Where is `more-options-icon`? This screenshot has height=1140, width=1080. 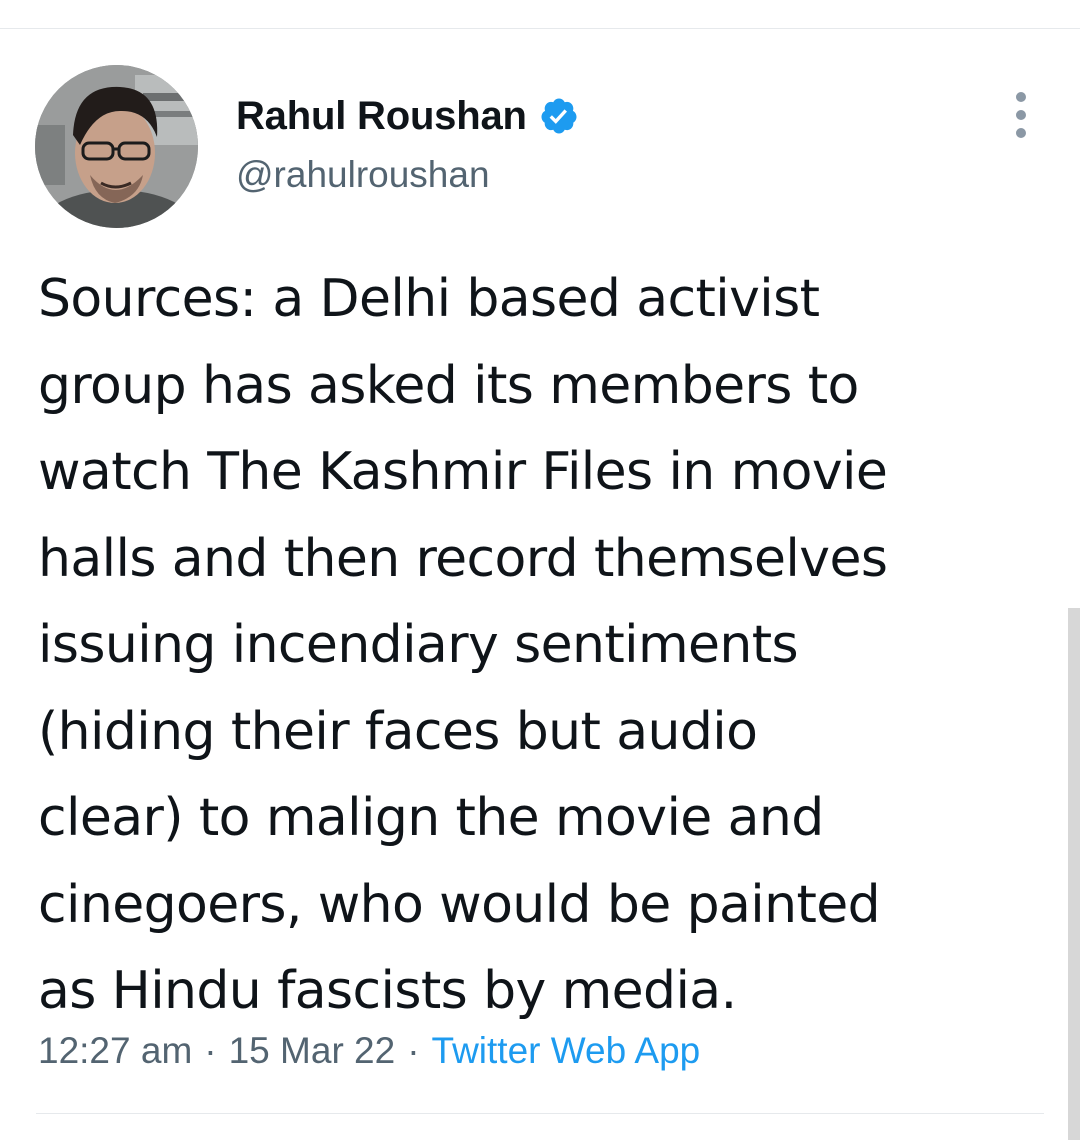 more-options-icon is located at coordinates (1021, 115).